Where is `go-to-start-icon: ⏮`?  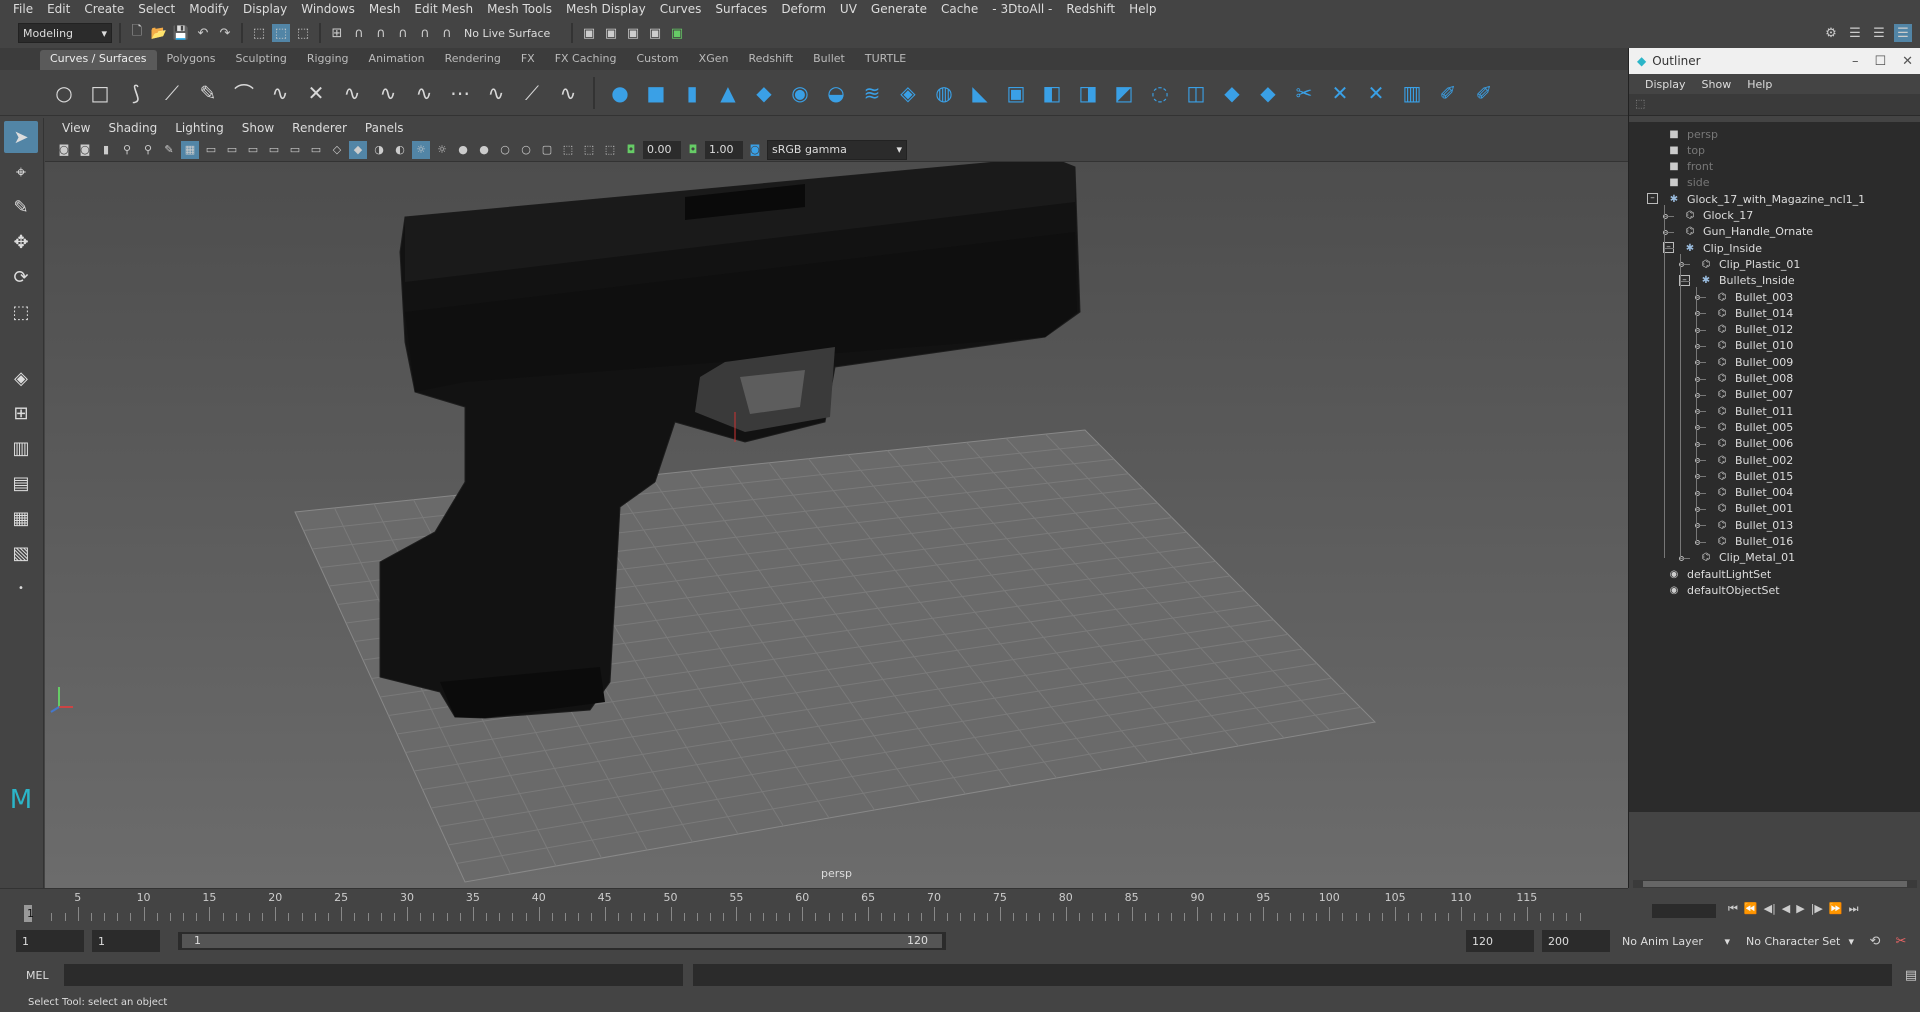 go-to-start-icon: ⏮ is located at coordinates (1733, 909).